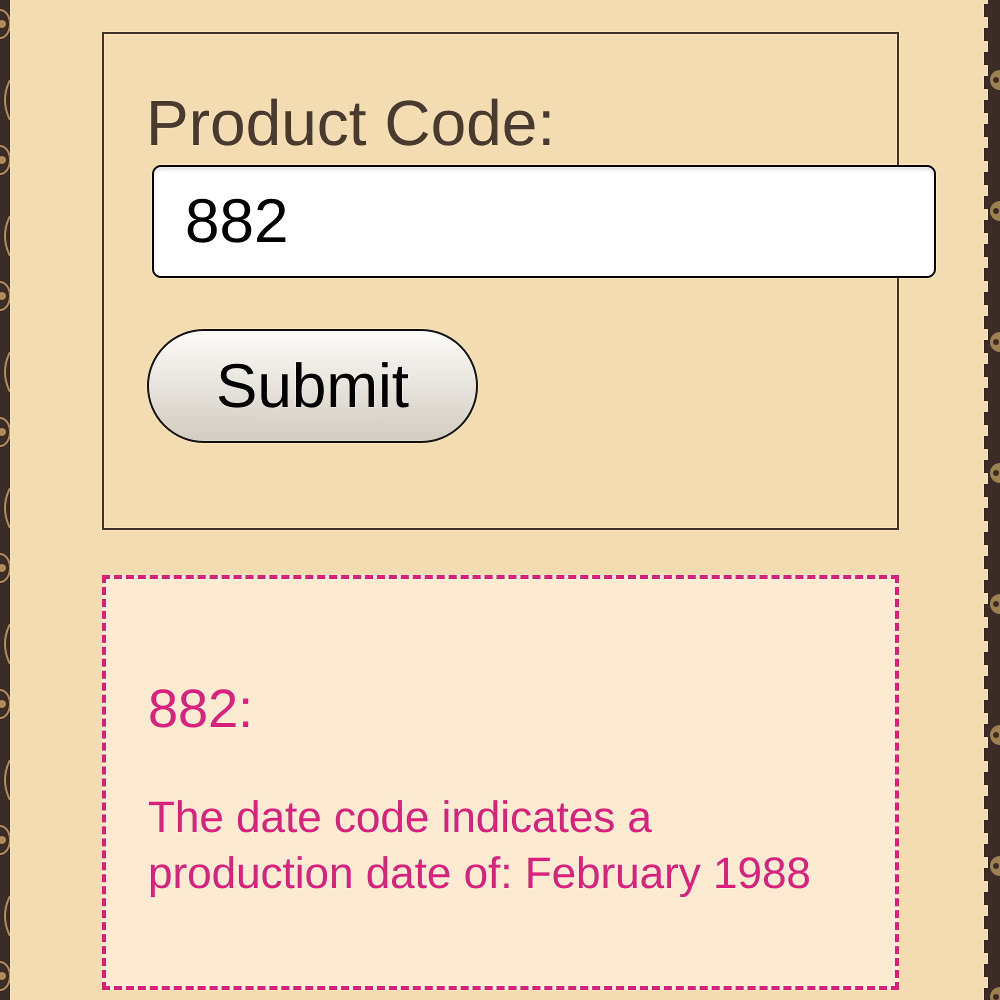  Describe the element at coordinates (312, 386) in the screenshot. I see `submit-button: Submit` at that location.